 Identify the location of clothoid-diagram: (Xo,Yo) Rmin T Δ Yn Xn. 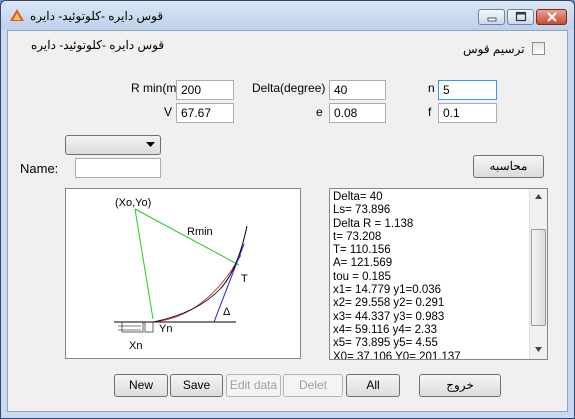
(181, 274).